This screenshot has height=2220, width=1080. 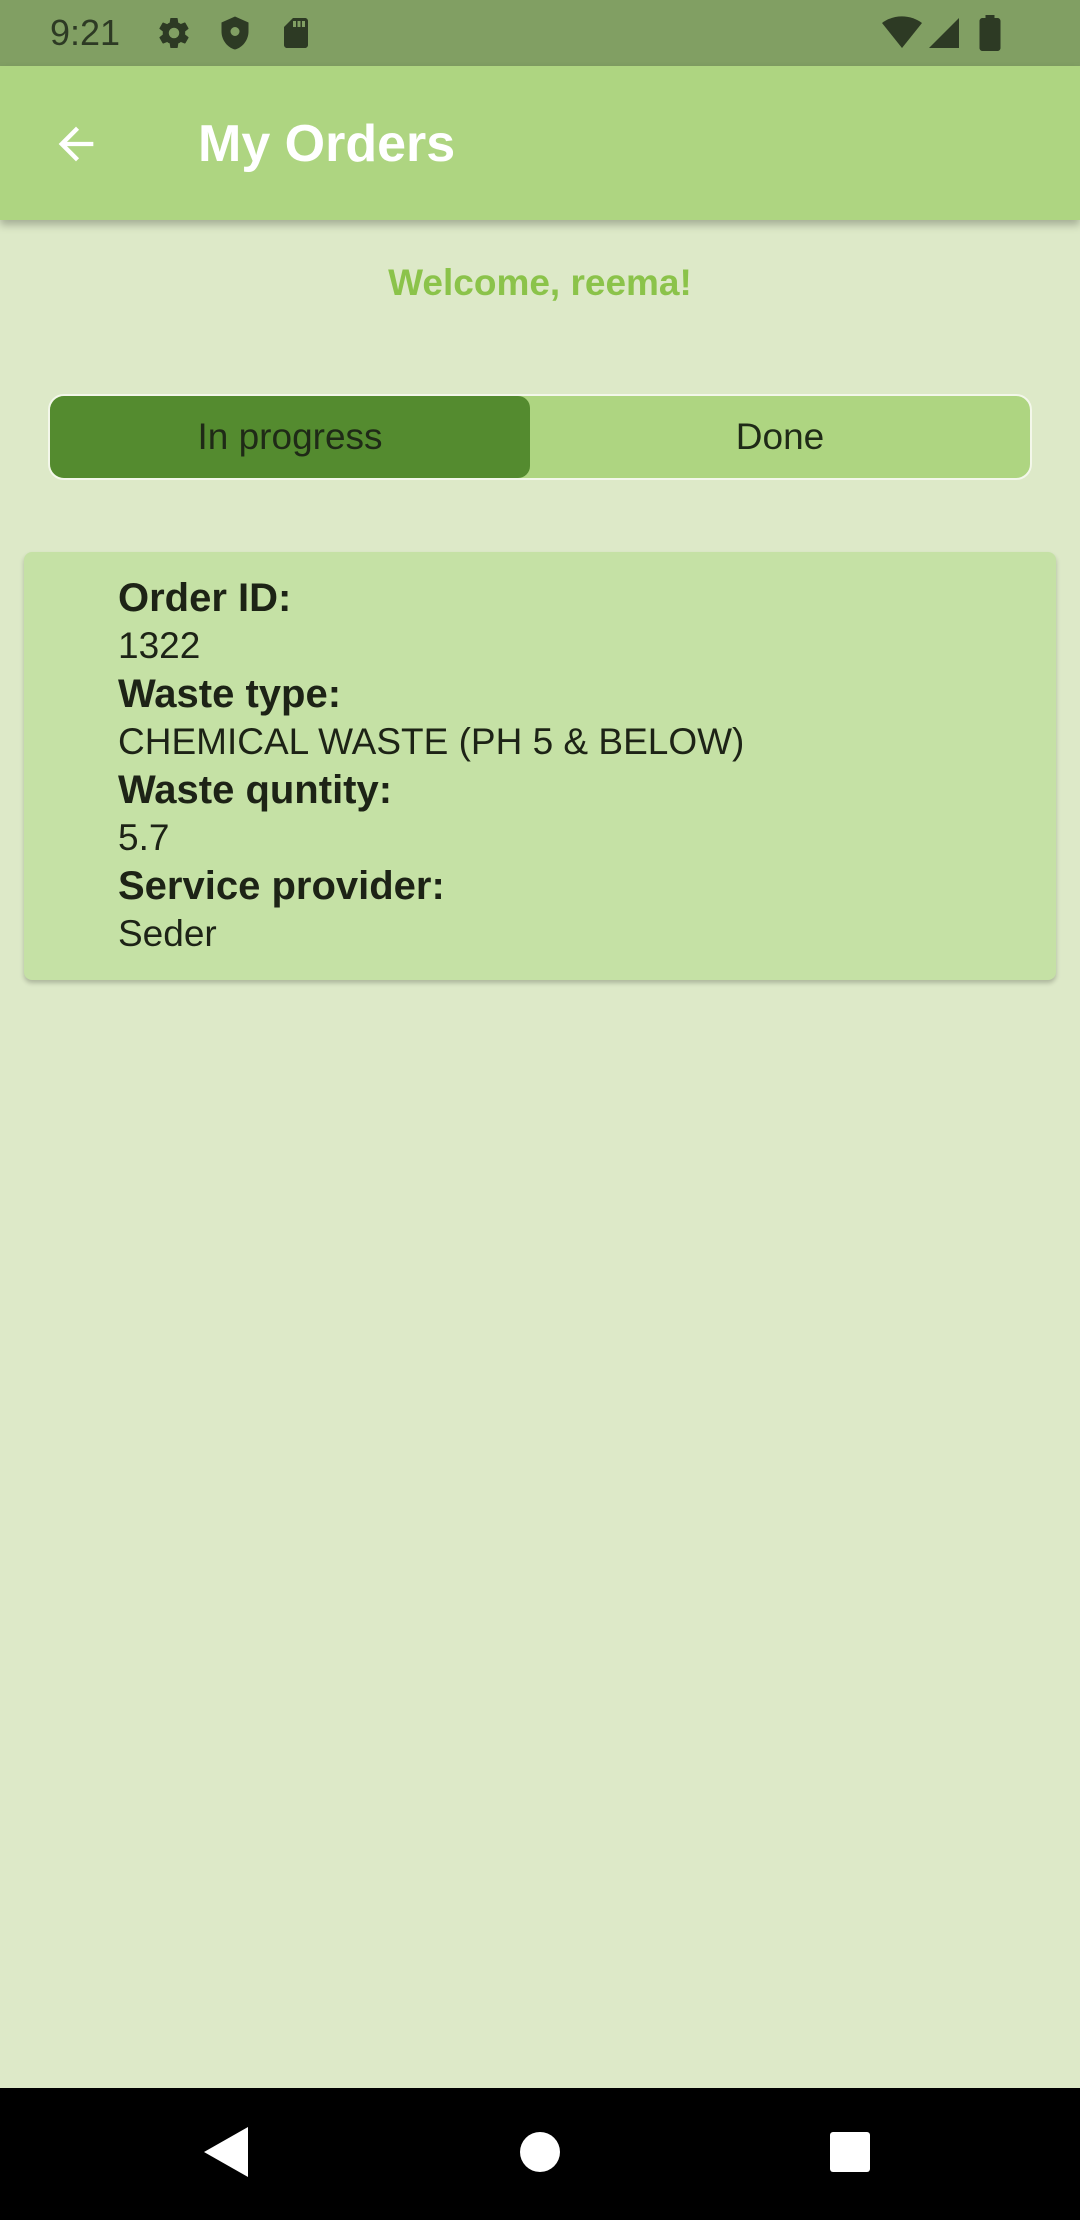 What do you see at coordinates (540, 282) in the screenshot?
I see `welcome-message: Welcome, reema!` at bounding box center [540, 282].